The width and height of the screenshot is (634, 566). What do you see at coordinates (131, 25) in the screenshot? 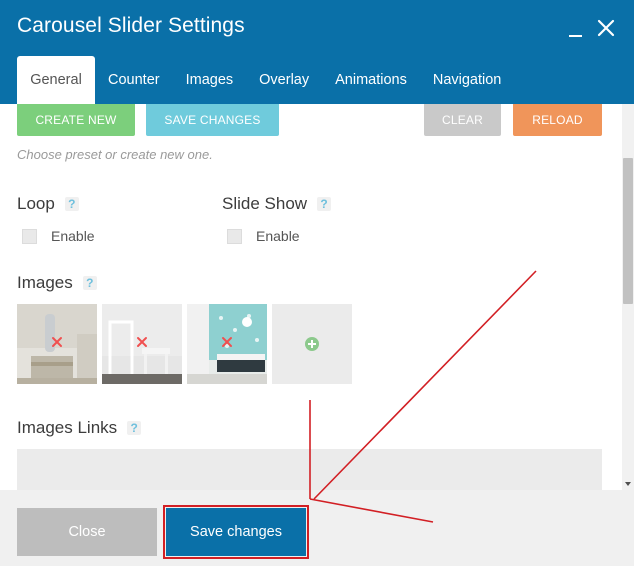
I see `dialog-title: Carousel Slider Settings` at bounding box center [131, 25].